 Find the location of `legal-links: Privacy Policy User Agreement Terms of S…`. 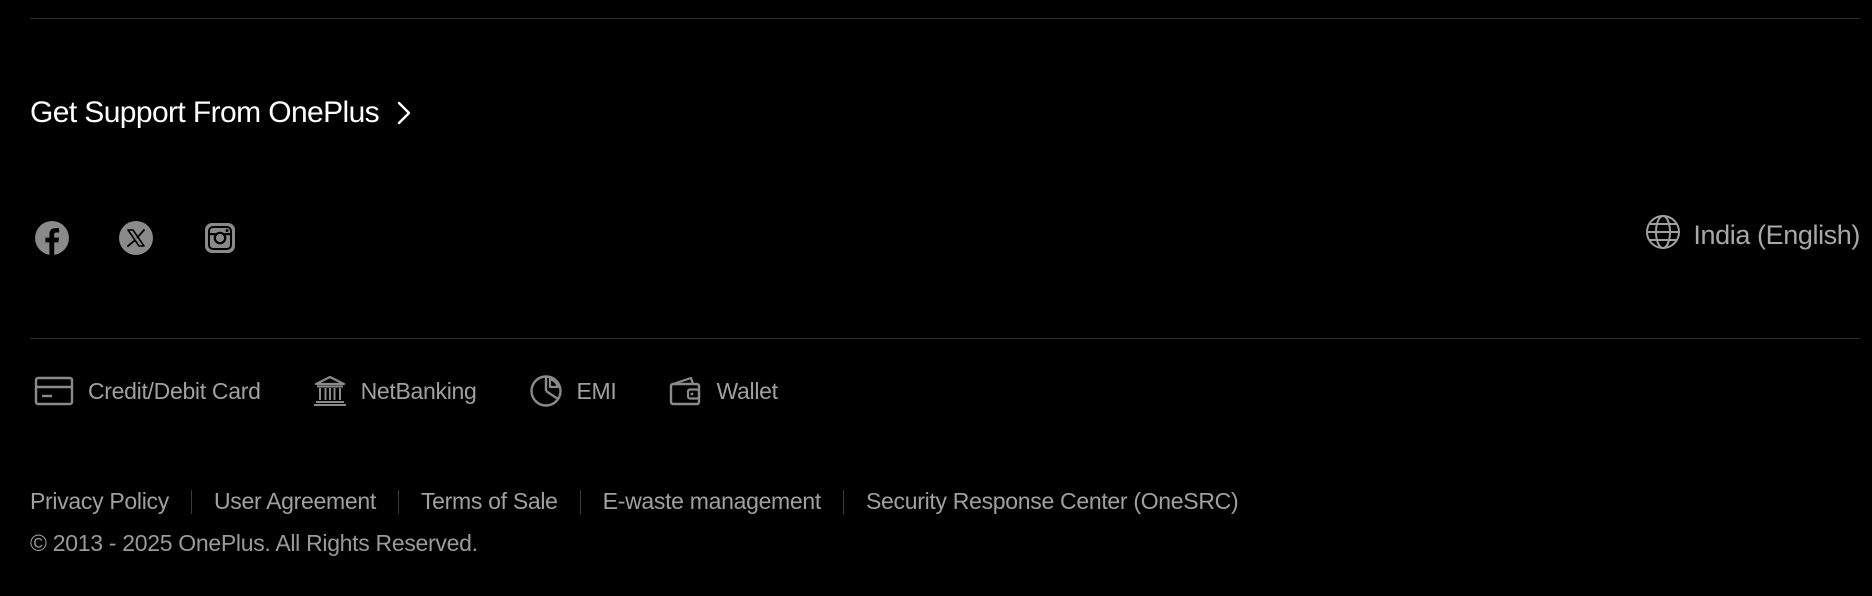

legal-links: Privacy Policy User Agreement Terms of S… is located at coordinates (634, 501).